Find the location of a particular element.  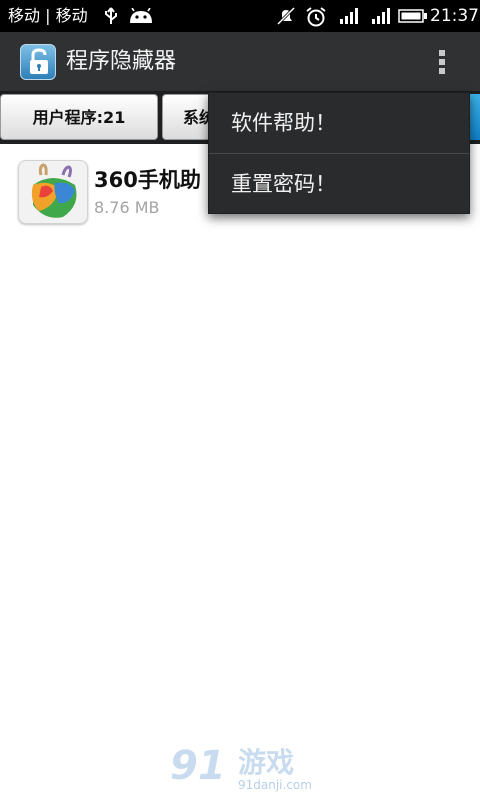

action-bar: 程序隐藏器 is located at coordinates (240, 62).